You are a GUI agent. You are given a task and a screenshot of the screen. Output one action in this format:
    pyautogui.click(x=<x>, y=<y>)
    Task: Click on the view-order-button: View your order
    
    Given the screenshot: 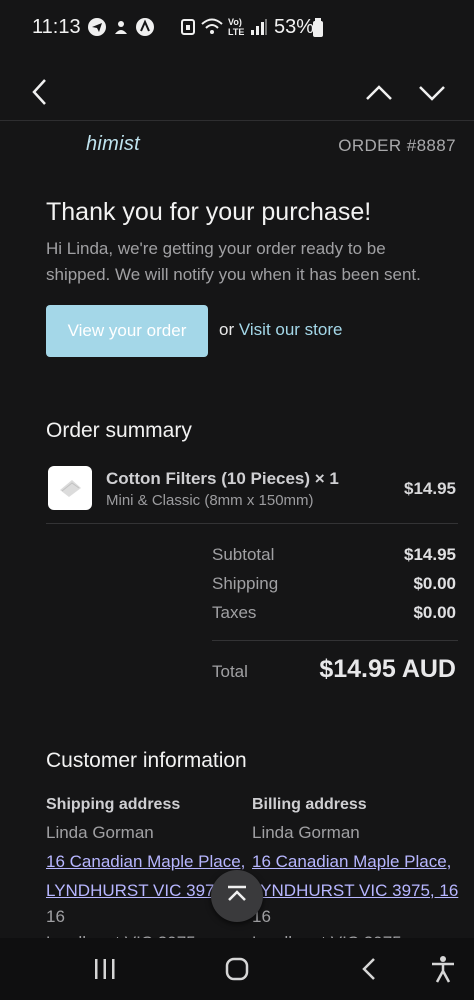 What is the action you would take?
    pyautogui.click(x=127, y=331)
    